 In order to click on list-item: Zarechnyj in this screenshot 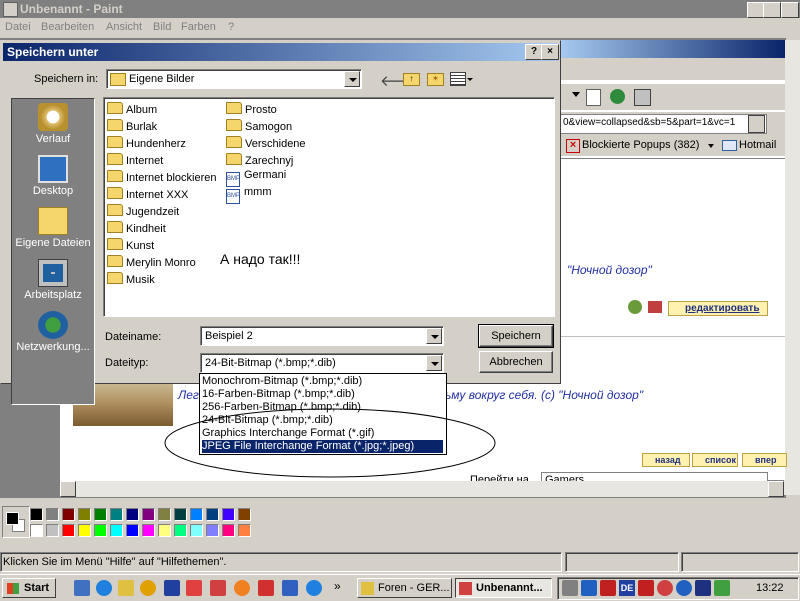, I will do `click(259, 160)`.